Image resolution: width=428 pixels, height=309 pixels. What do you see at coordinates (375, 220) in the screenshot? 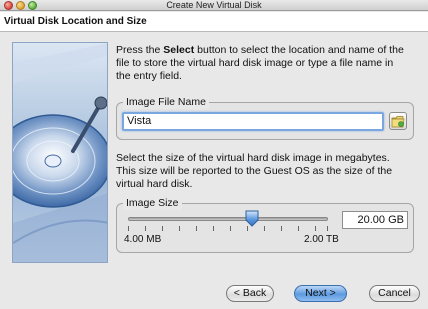
I see `image-size-input: 20.00 GB` at bounding box center [375, 220].